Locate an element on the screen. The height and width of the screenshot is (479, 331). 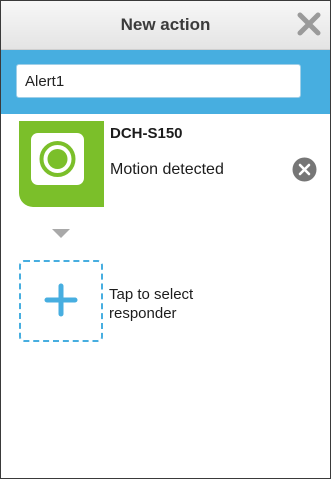
action-name-band is located at coordinates (165, 82).